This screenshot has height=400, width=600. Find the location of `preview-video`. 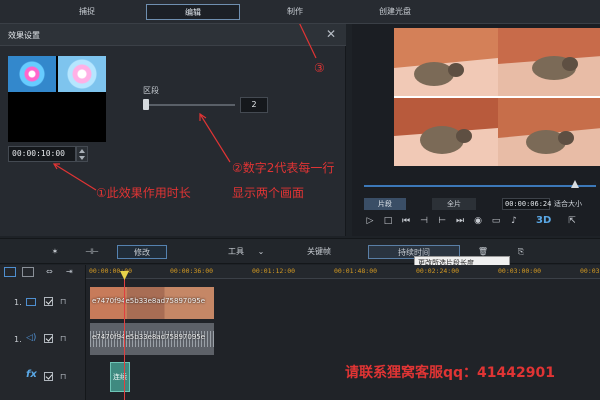

preview-video is located at coordinates (497, 97).